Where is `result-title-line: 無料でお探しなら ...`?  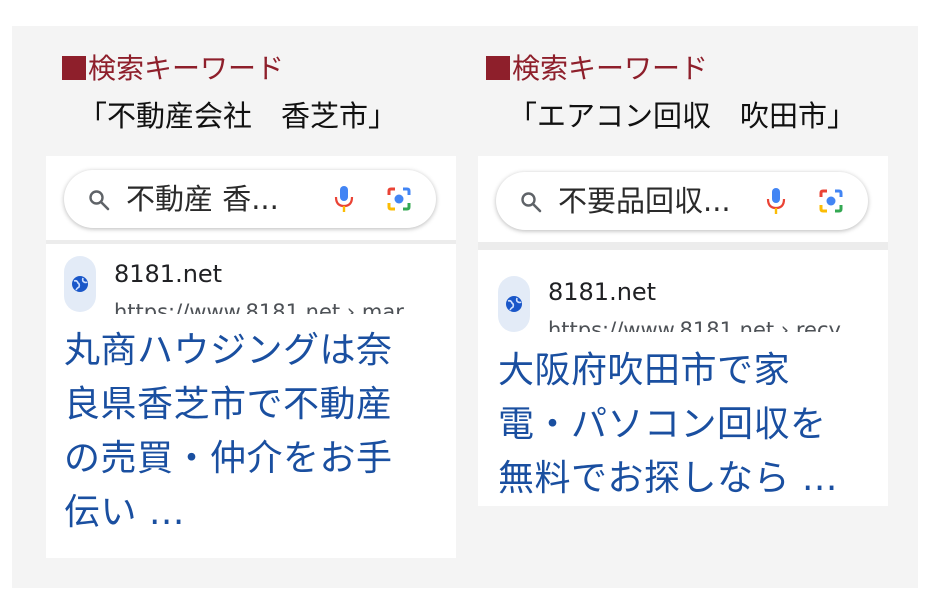 result-title-line: 無料でお探しなら ... is located at coordinates (668, 478).